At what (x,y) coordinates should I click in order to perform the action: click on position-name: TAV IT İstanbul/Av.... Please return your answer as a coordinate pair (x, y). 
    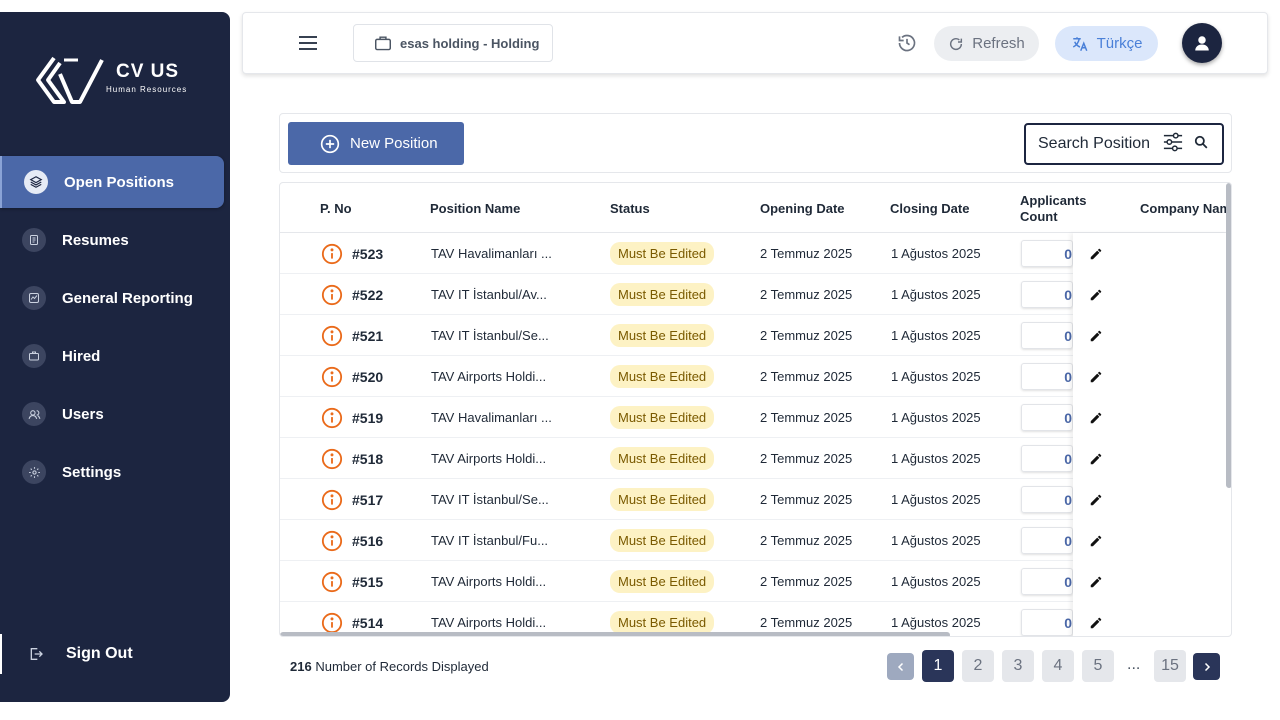
    Looking at the image, I should click on (489, 294).